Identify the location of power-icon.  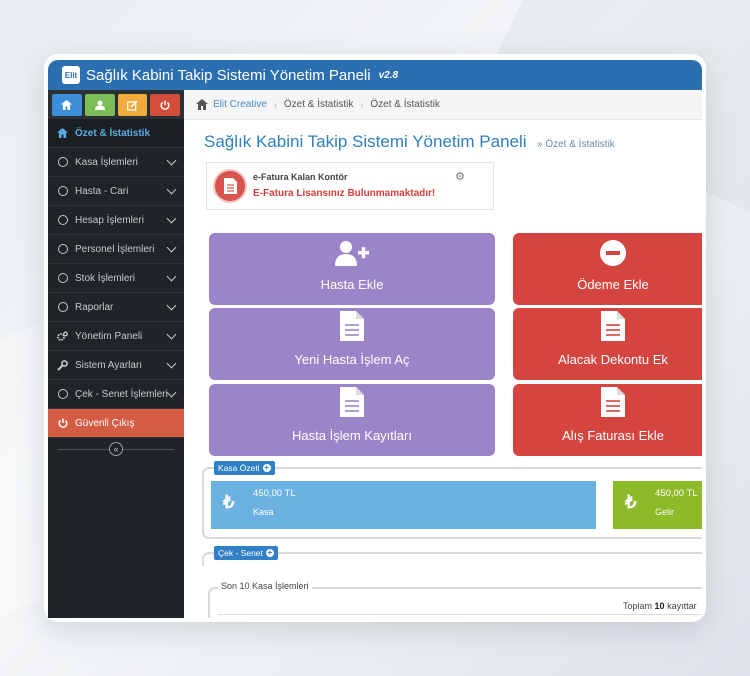
(165, 105).